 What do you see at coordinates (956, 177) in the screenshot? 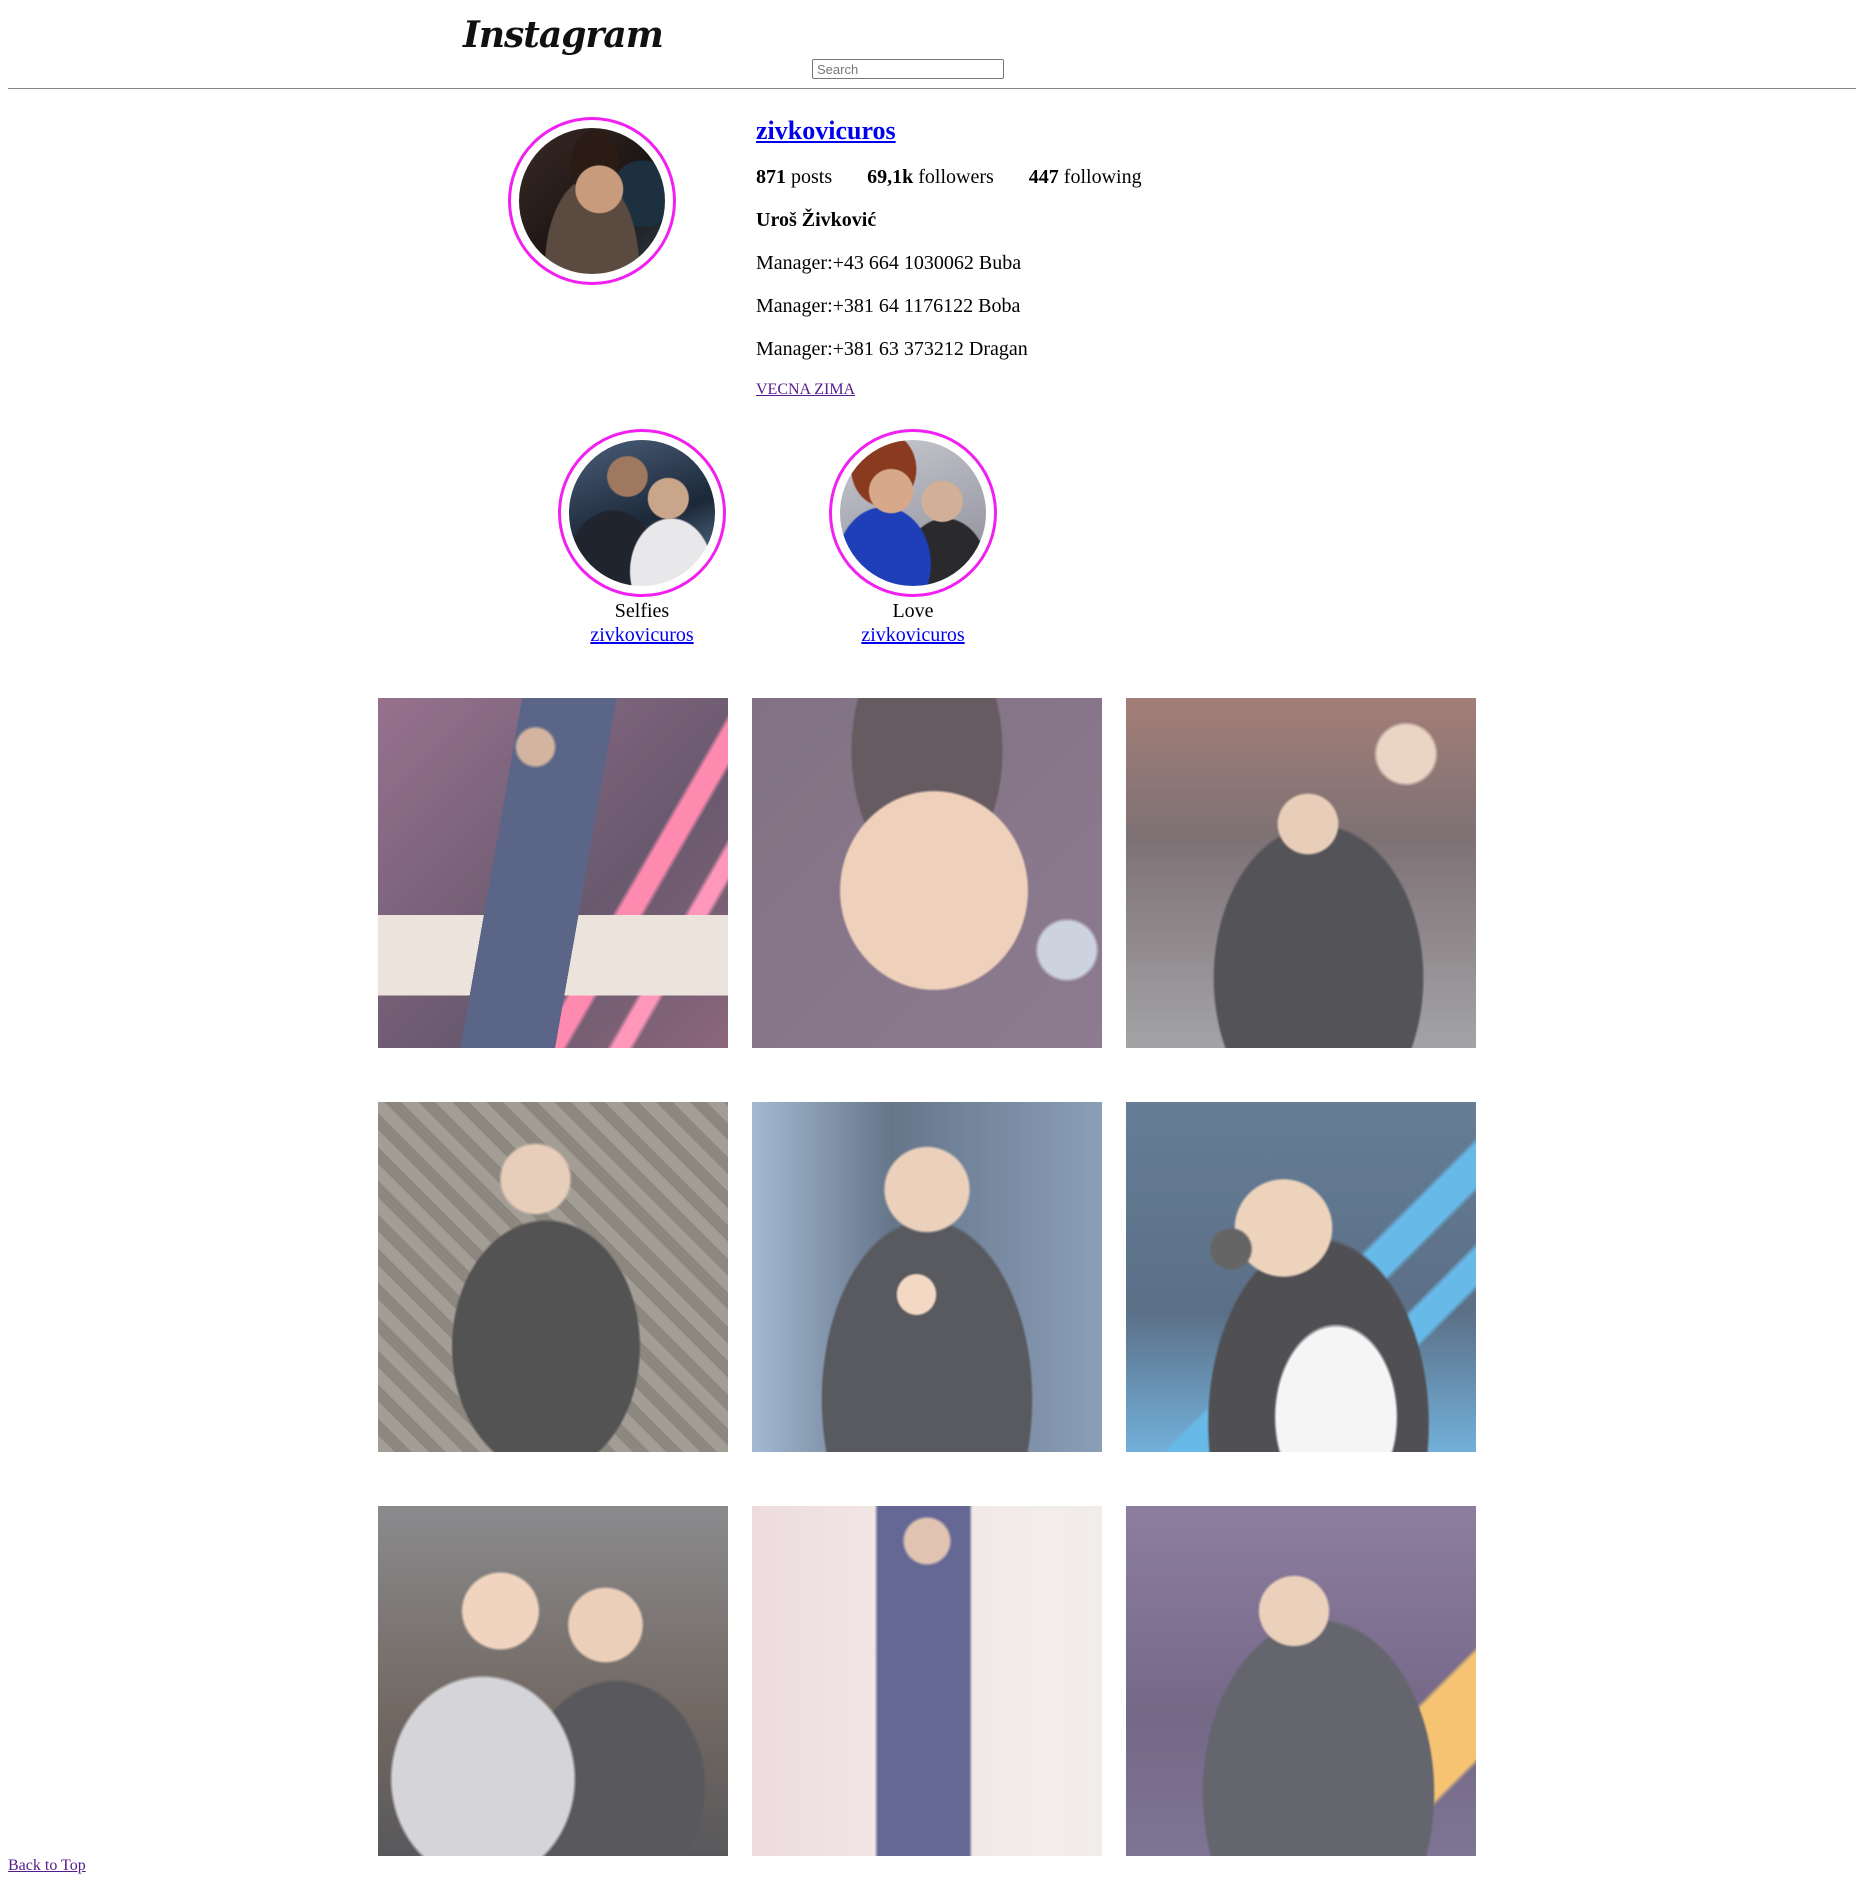
I see `followers-label: followers` at bounding box center [956, 177].